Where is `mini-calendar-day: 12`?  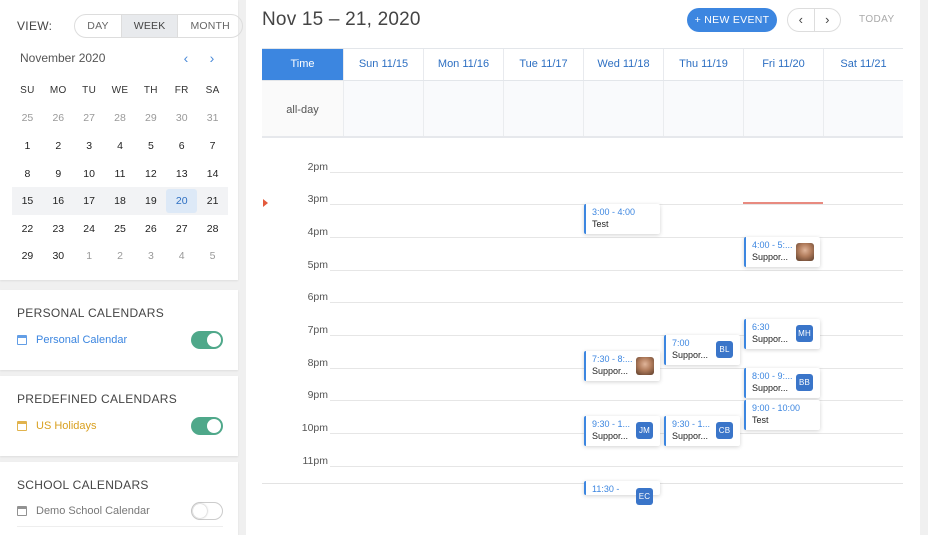
mini-calendar-day: 12 is located at coordinates (150, 174).